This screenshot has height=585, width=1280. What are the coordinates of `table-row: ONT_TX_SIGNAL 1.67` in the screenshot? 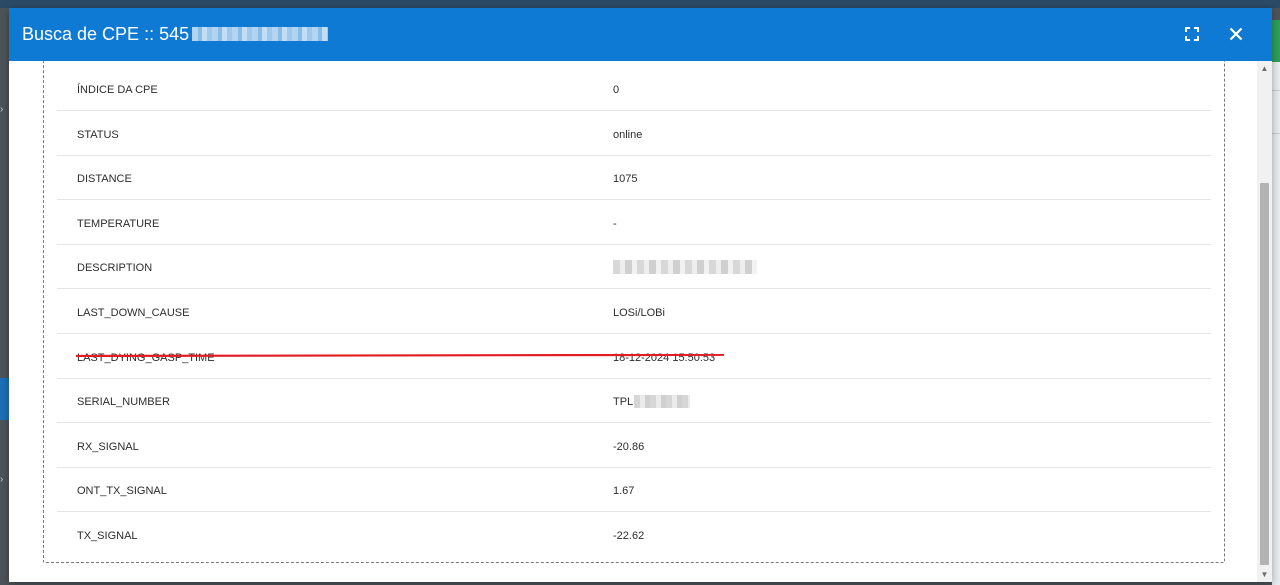 It's located at (634, 490).